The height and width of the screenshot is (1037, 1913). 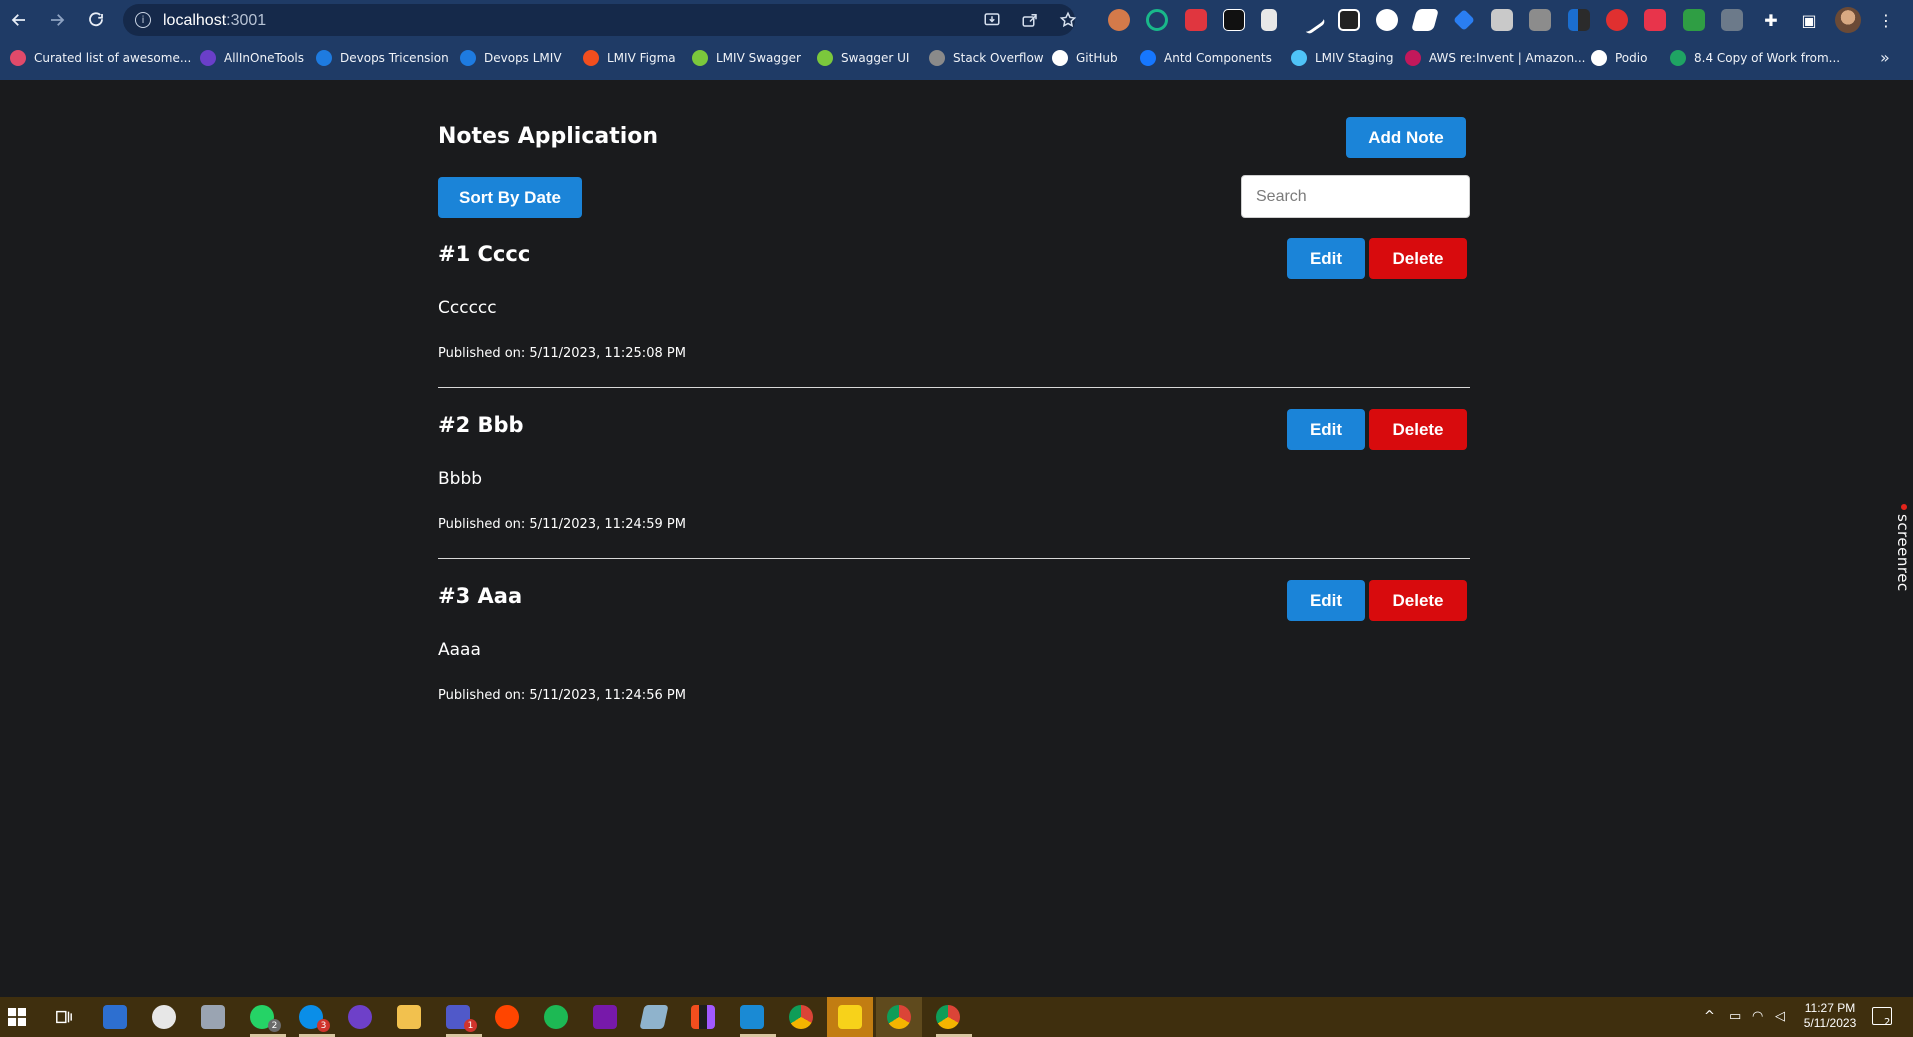 I want to click on bookmark-item: LMIV Swagger, so click(x=746, y=58).